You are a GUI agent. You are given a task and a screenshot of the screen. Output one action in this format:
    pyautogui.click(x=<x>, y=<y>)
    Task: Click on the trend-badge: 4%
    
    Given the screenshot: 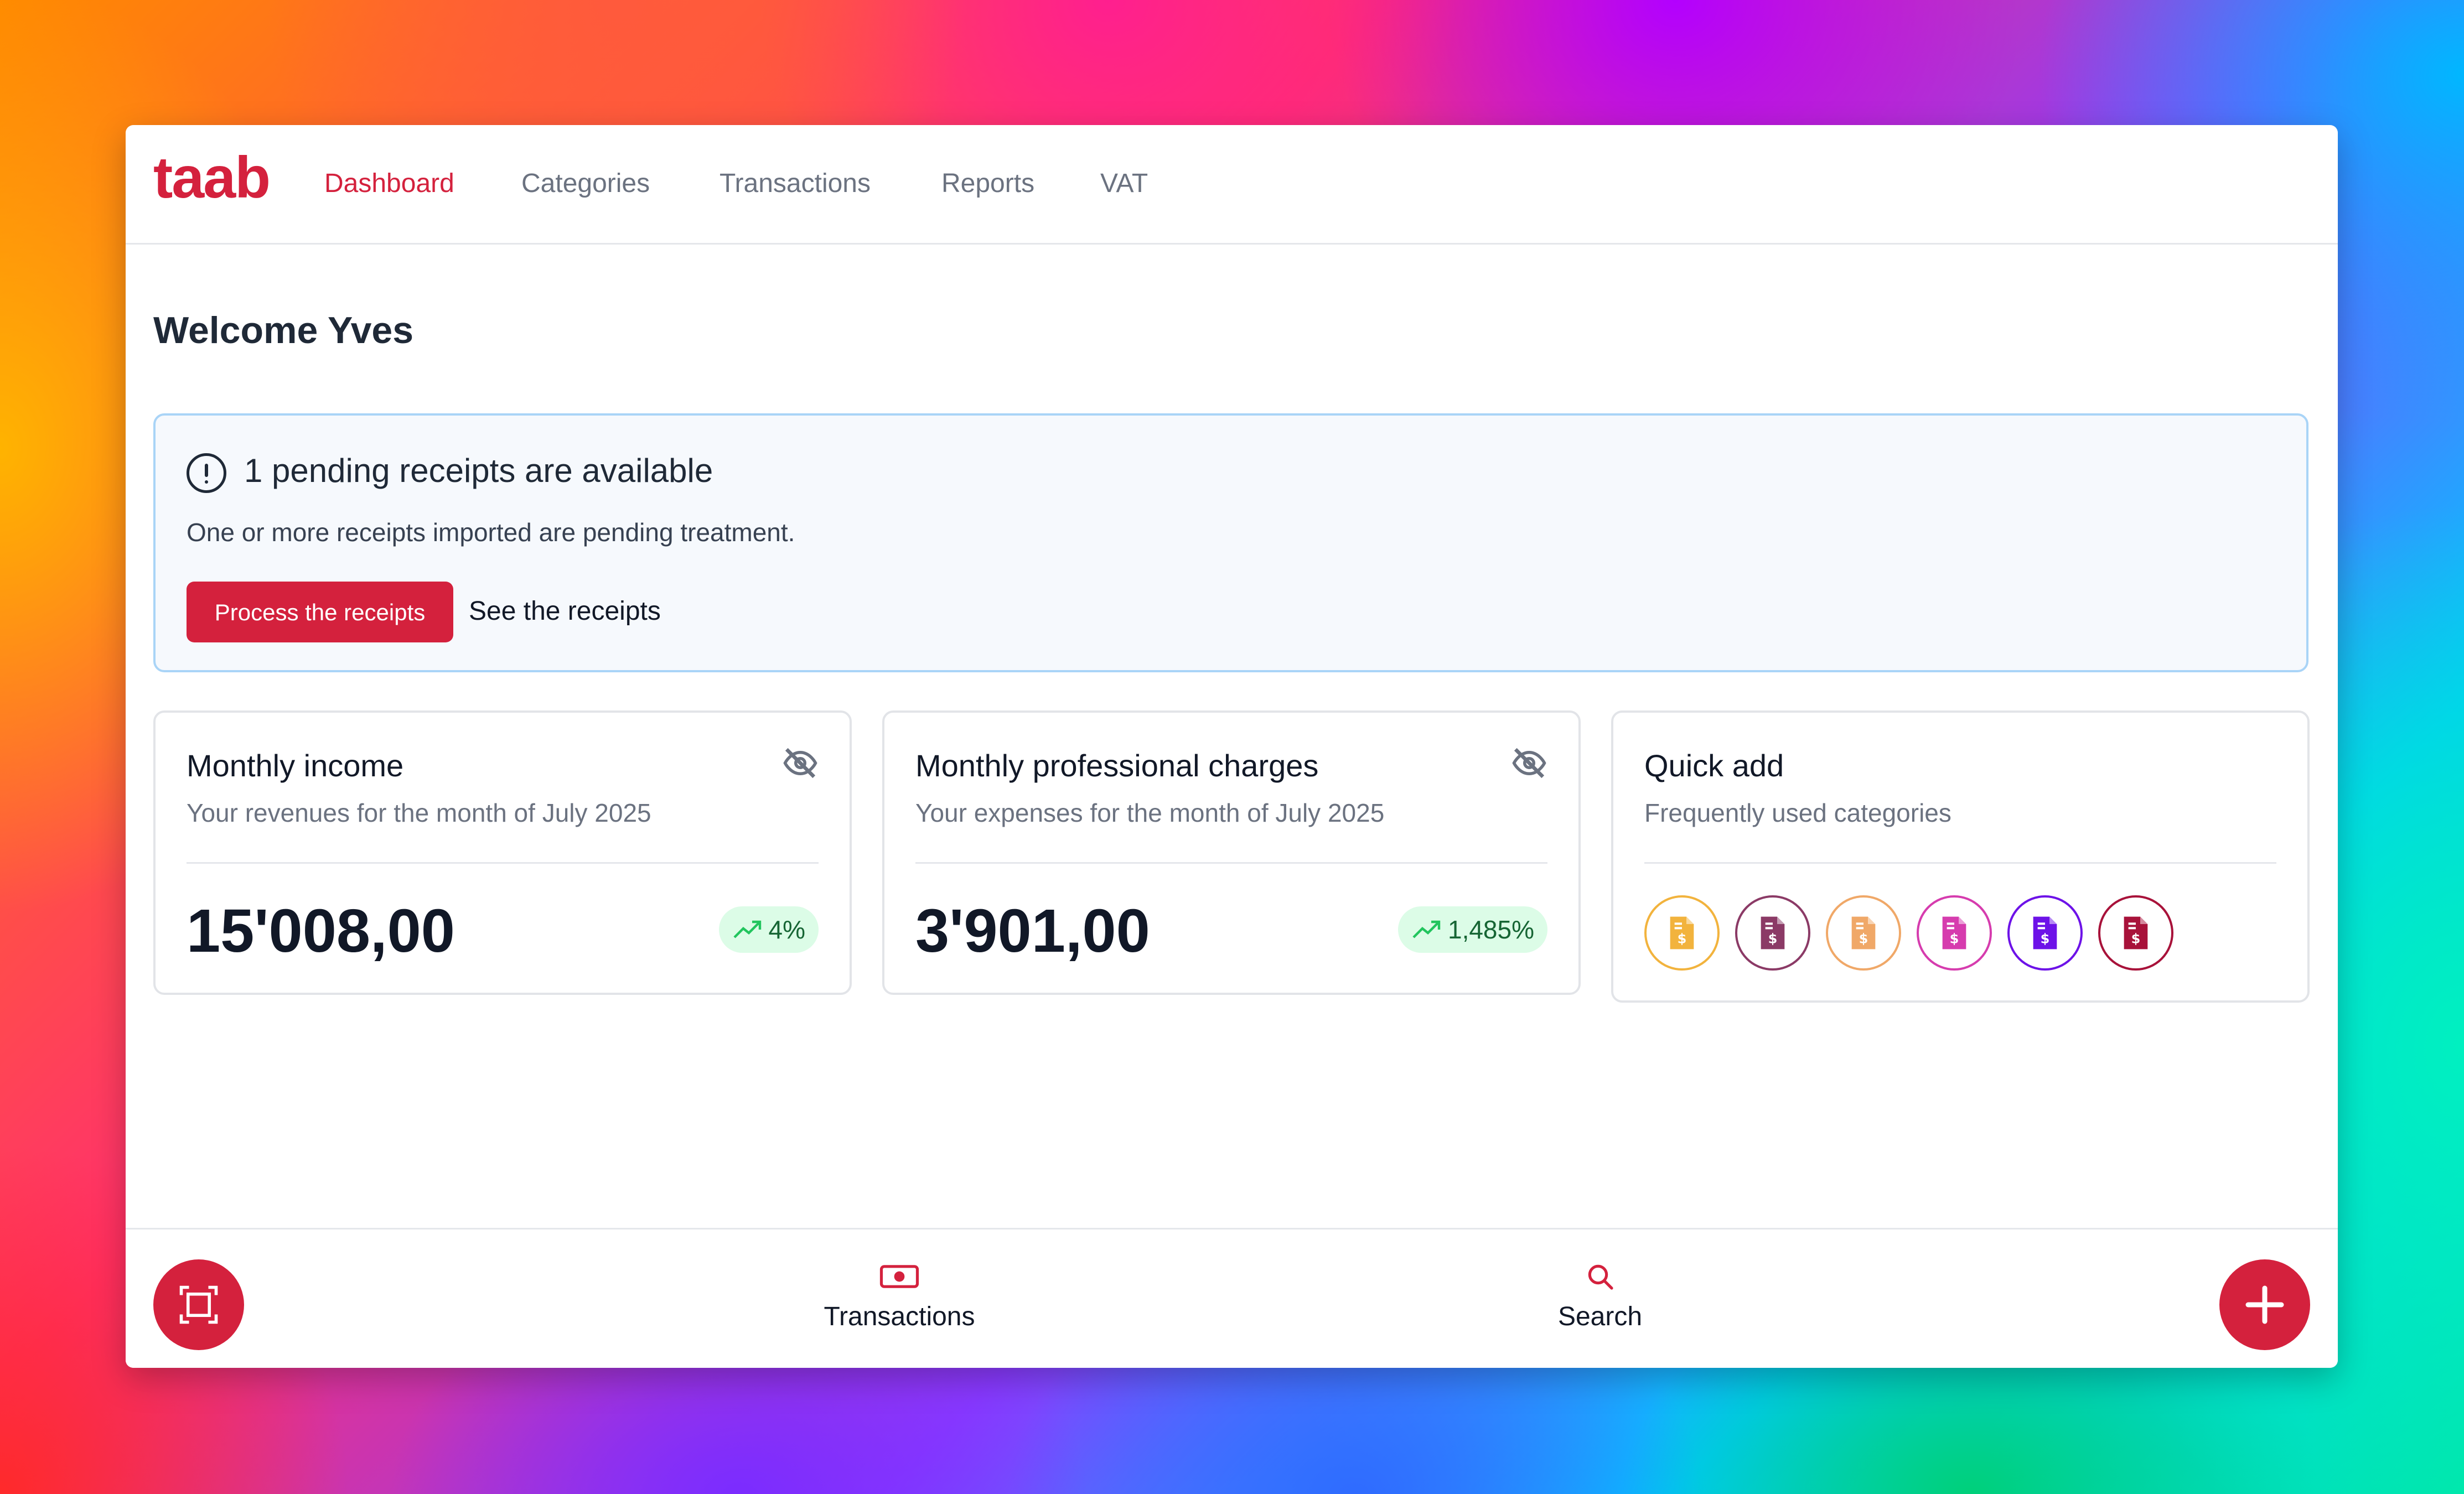 What is the action you would take?
    pyautogui.click(x=768, y=930)
    